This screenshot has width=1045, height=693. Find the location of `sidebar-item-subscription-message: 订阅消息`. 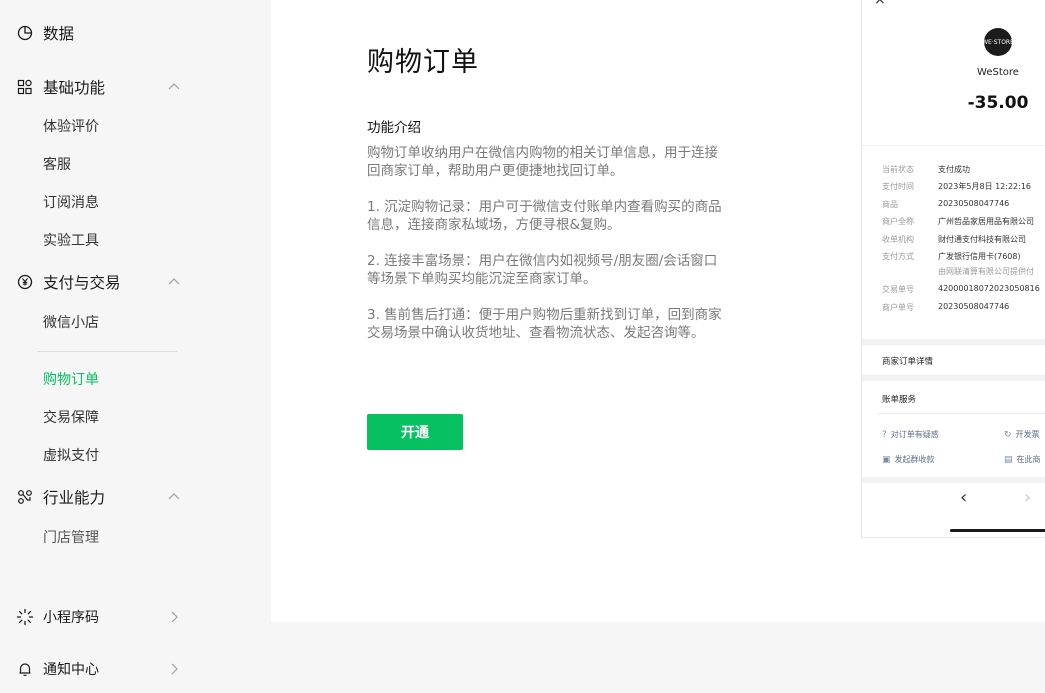

sidebar-item-subscription-message: 订阅消息 is located at coordinates (71, 203).